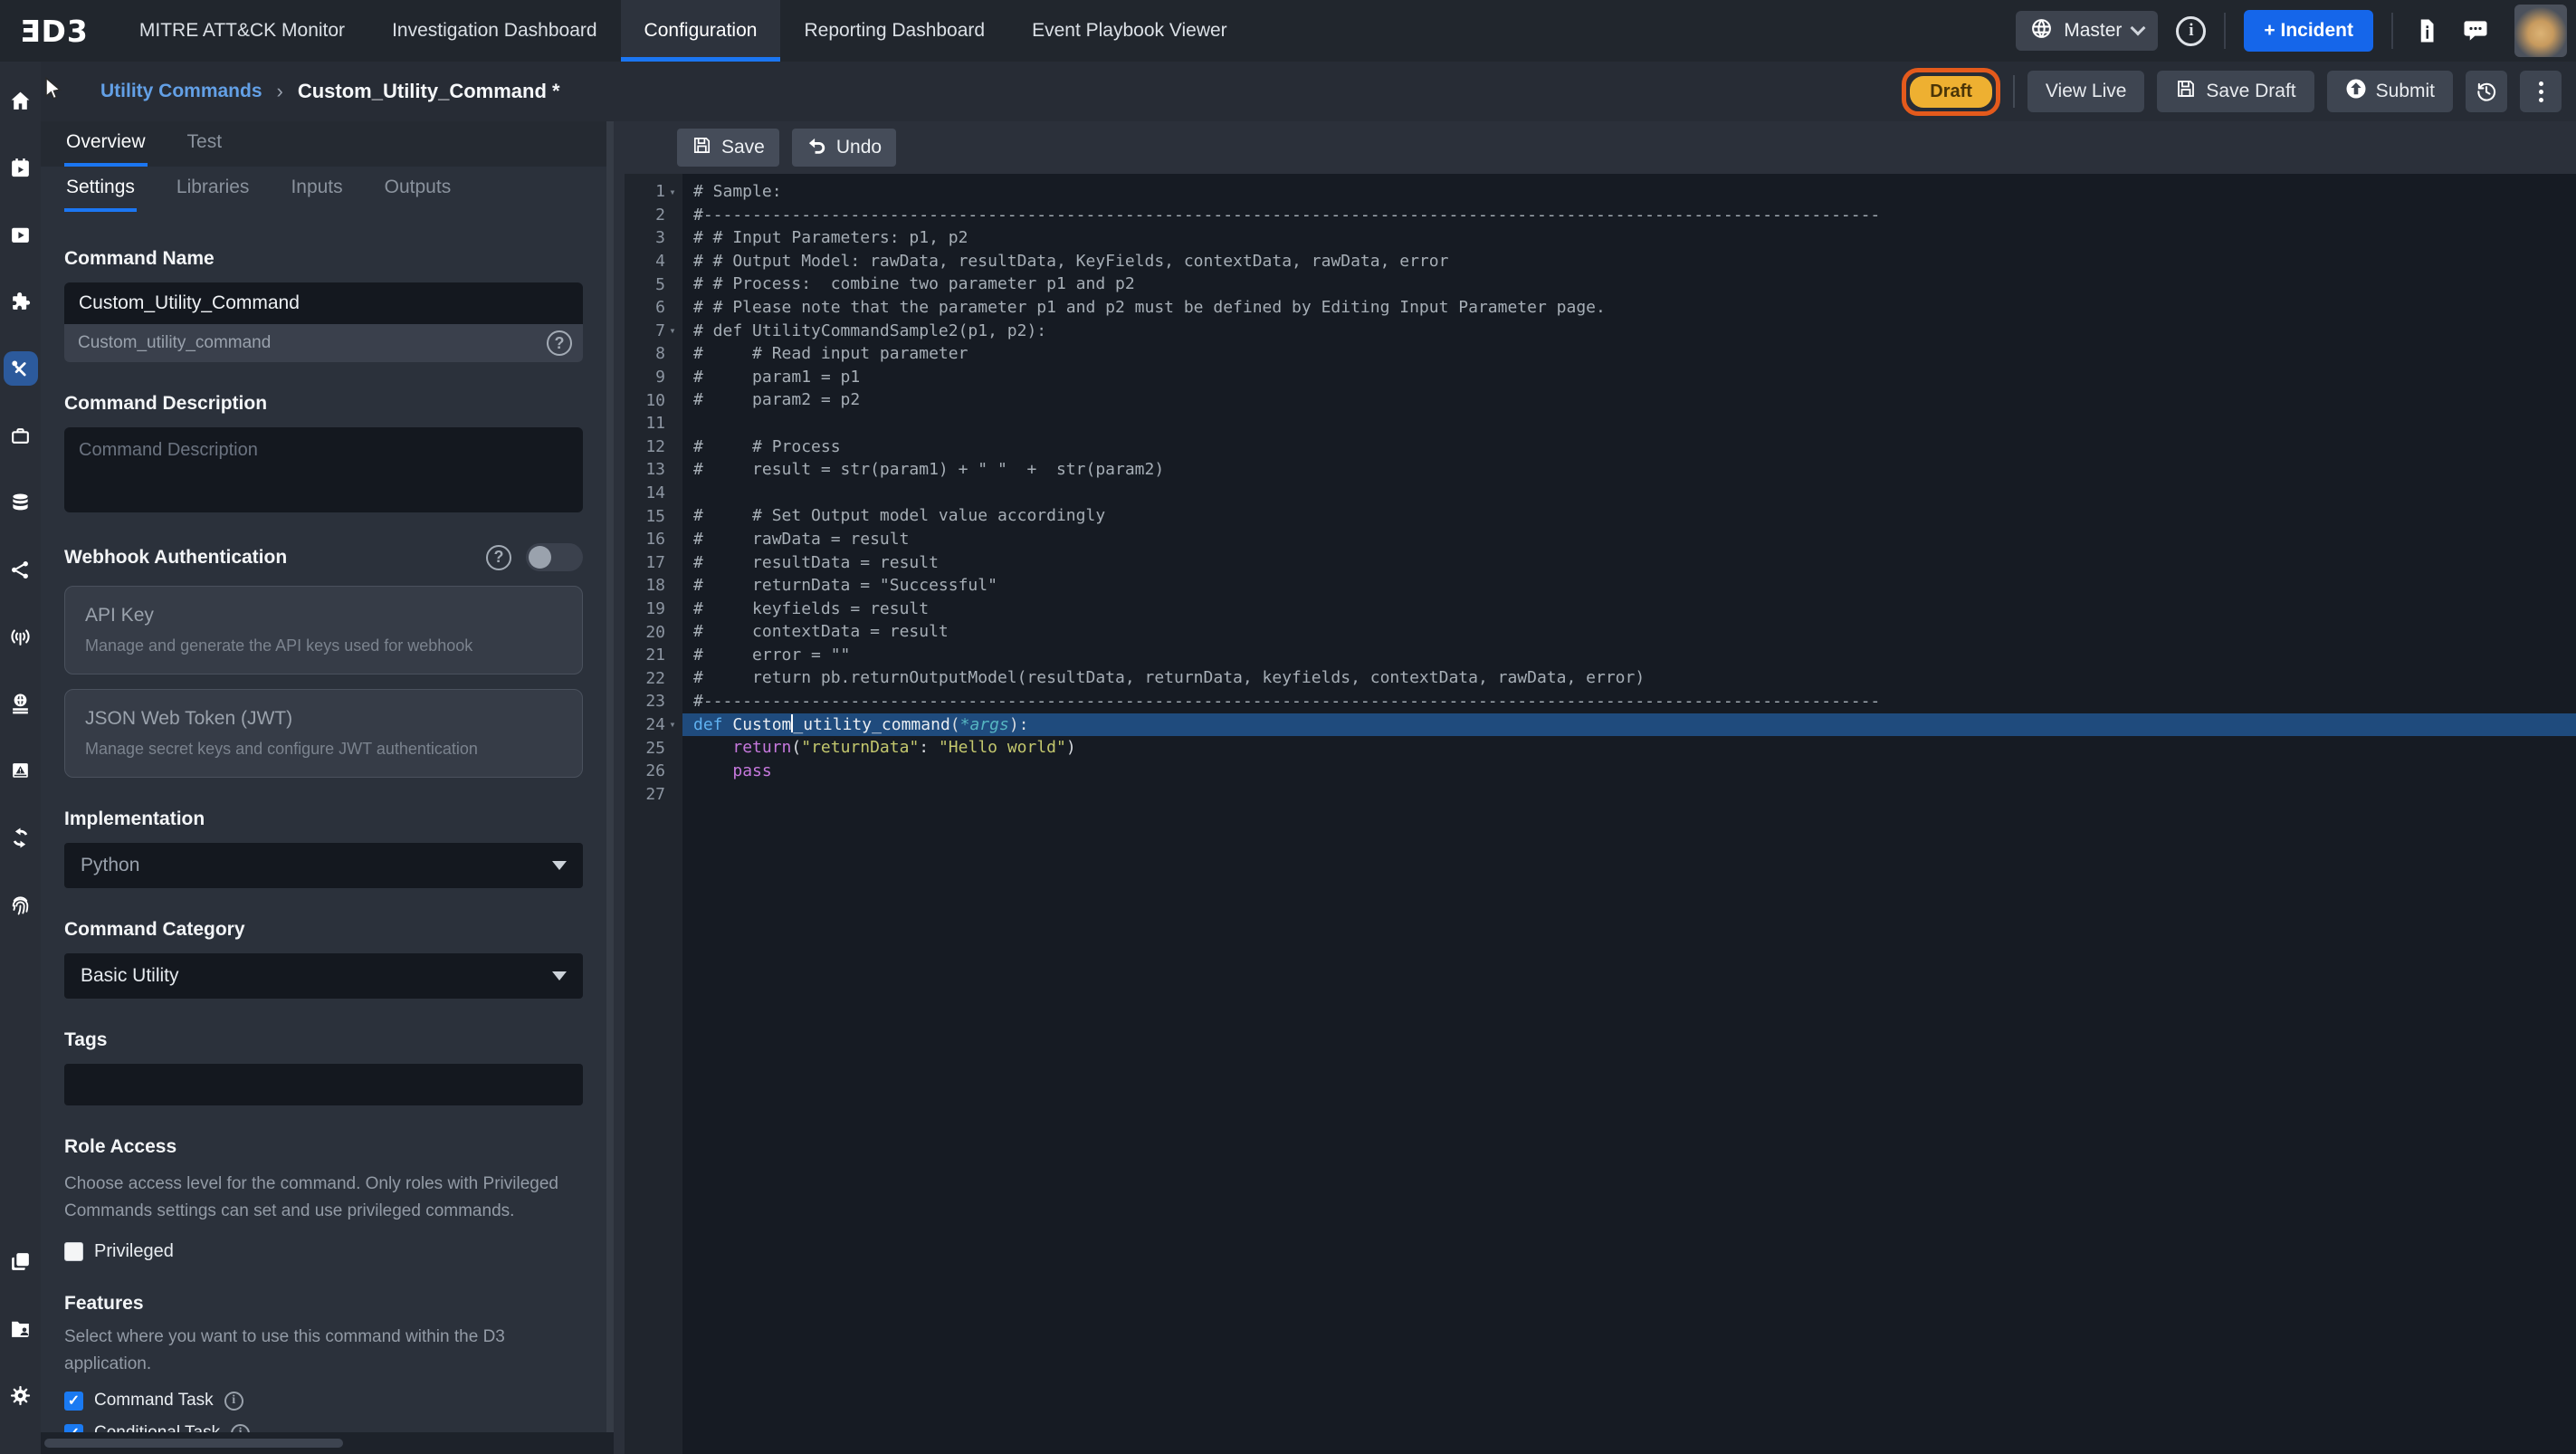  Describe the element at coordinates (894, 31) in the screenshot. I see `nav-item-reporting-dashboard: Reporting Dashboard` at that location.